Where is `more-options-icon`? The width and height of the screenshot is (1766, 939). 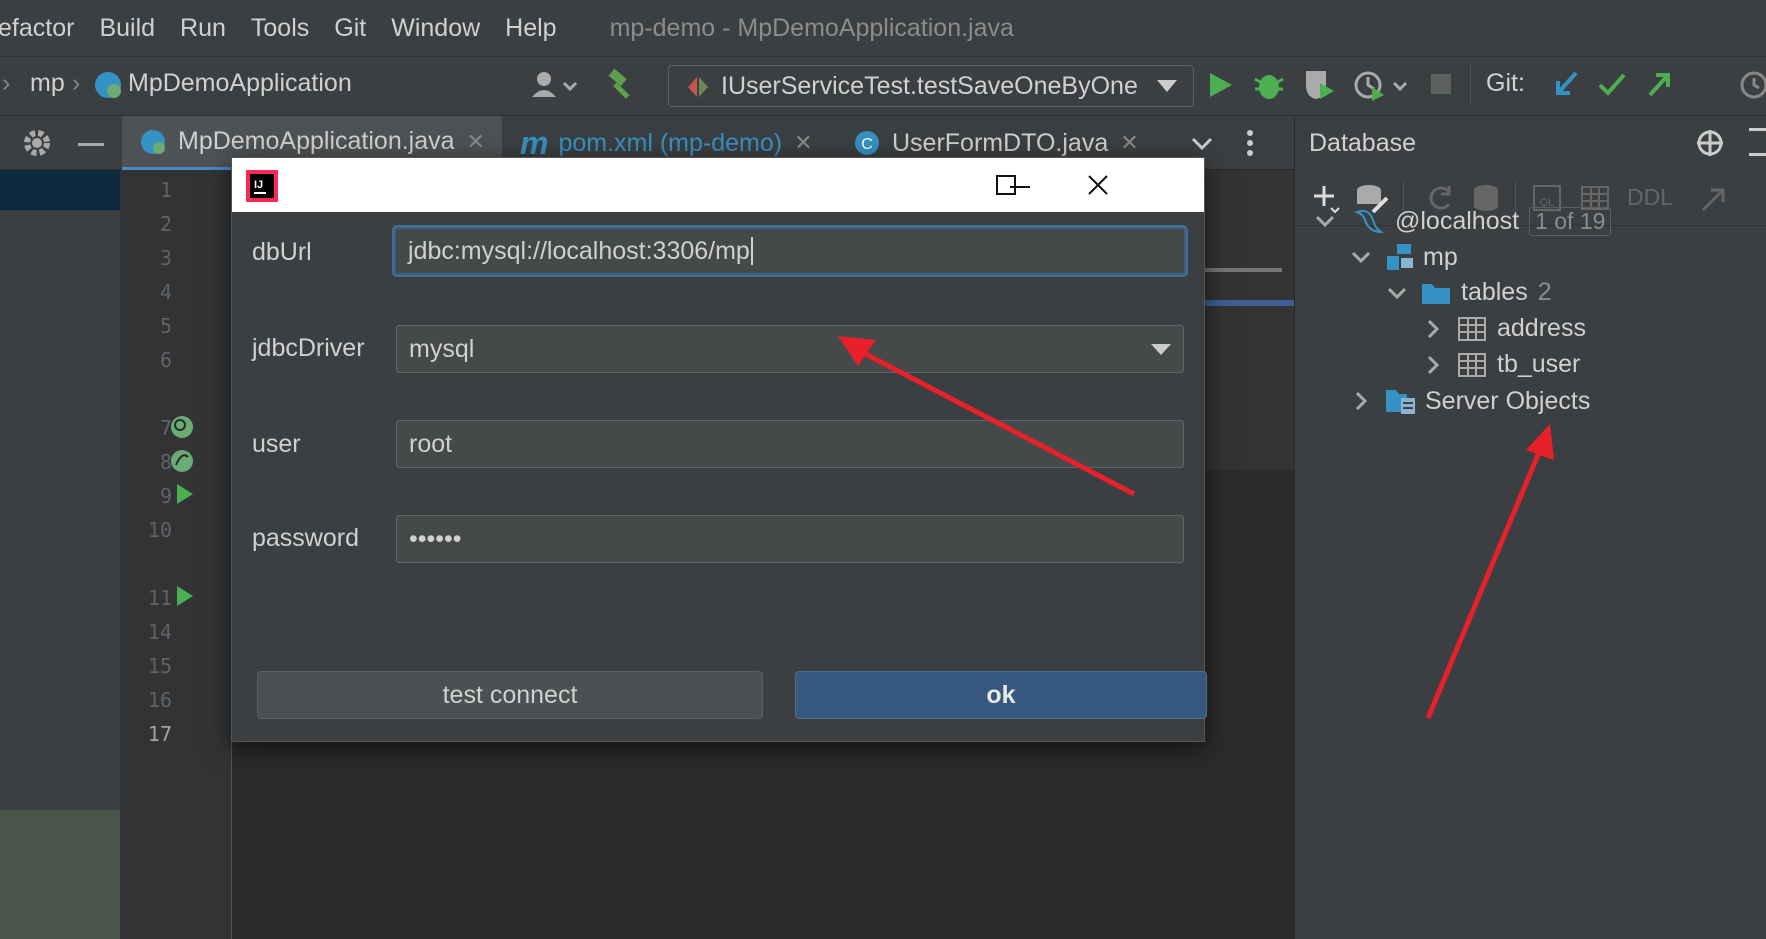 more-options-icon is located at coordinates (1250, 143).